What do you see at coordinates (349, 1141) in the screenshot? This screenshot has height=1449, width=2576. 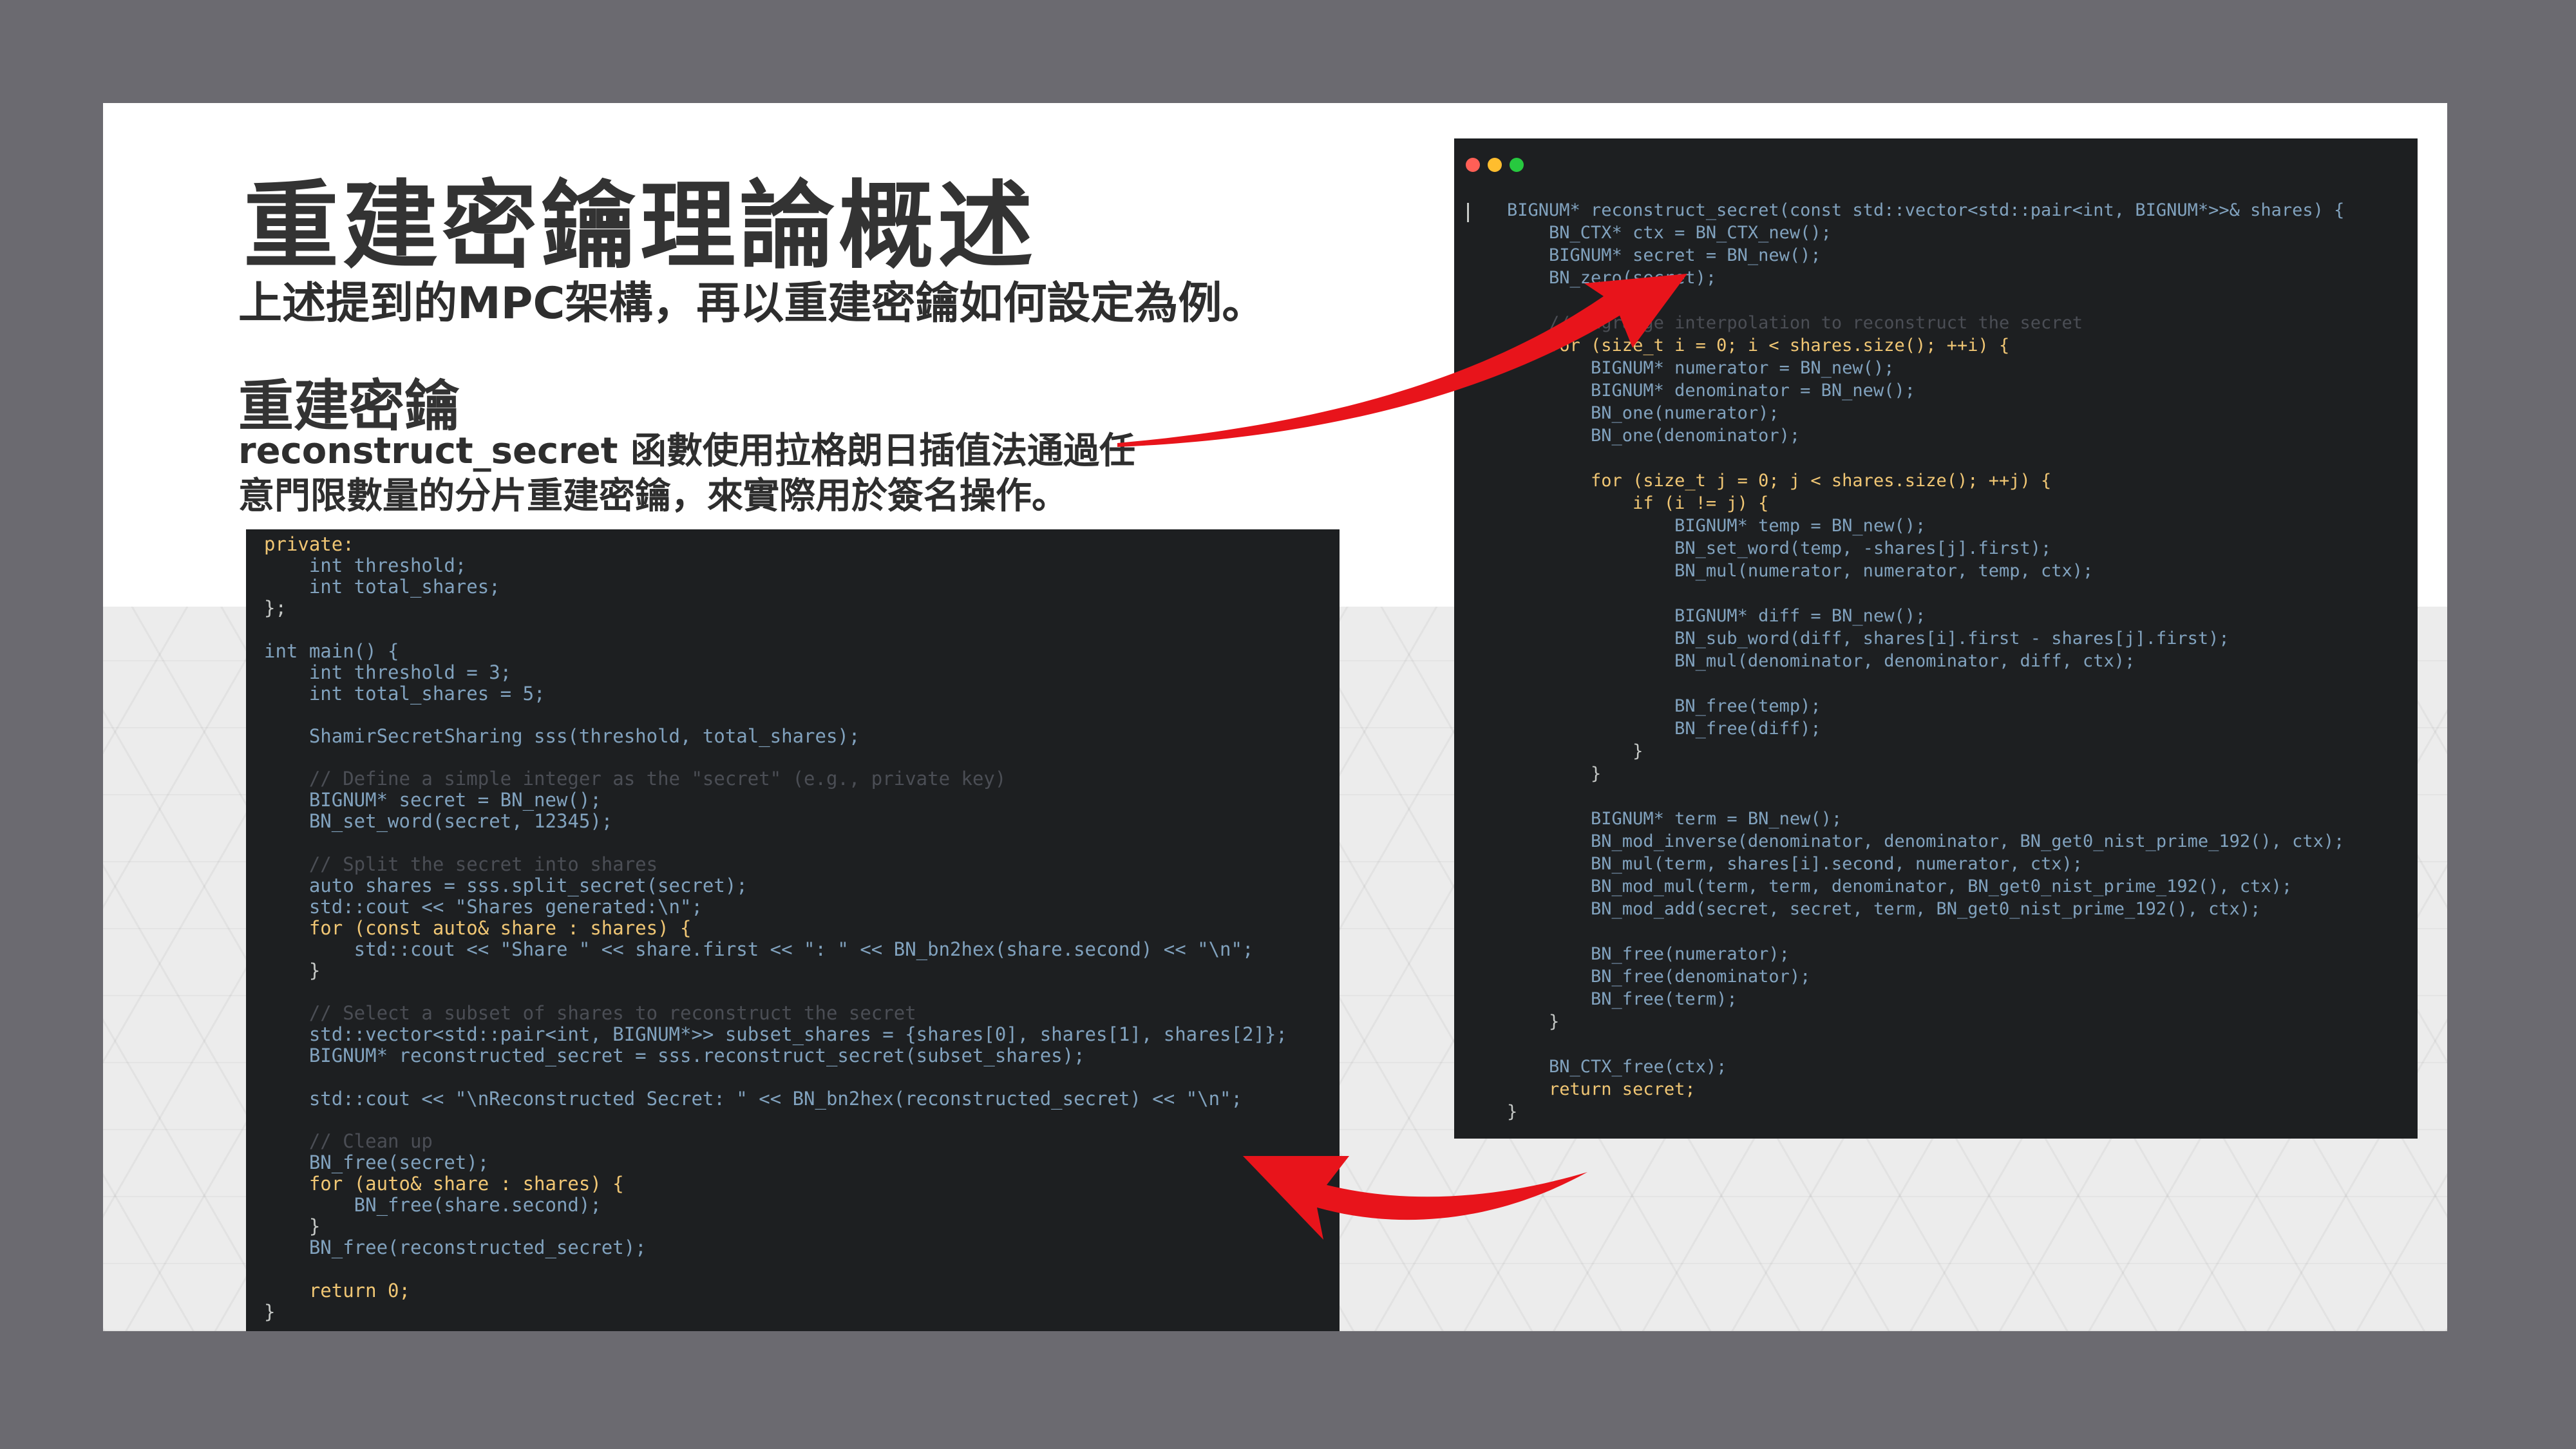 I see `code-line: // Clean up` at bounding box center [349, 1141].